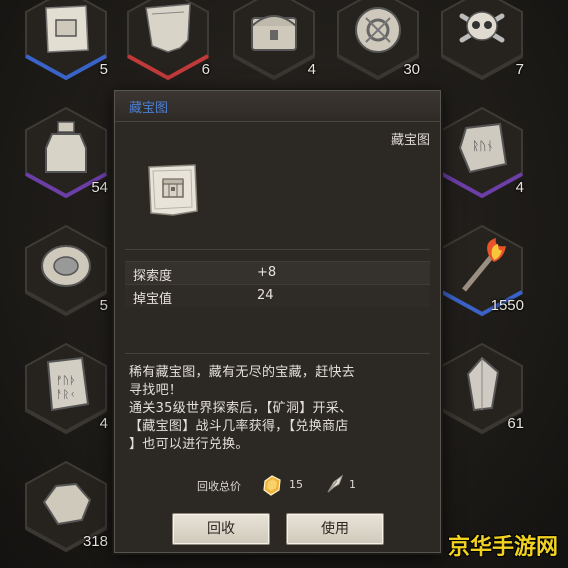  What do you see at coordinates (507, 305) in the screenshot?
I see `item-count: 1550` at bounding box center [507, 305].